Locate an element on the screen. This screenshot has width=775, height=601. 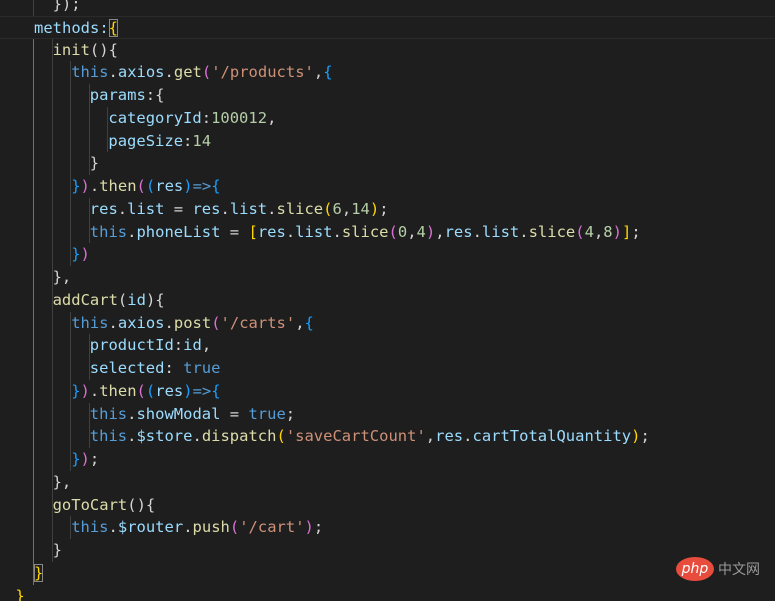
code-token: showModal is located at coordinates (178, 413).